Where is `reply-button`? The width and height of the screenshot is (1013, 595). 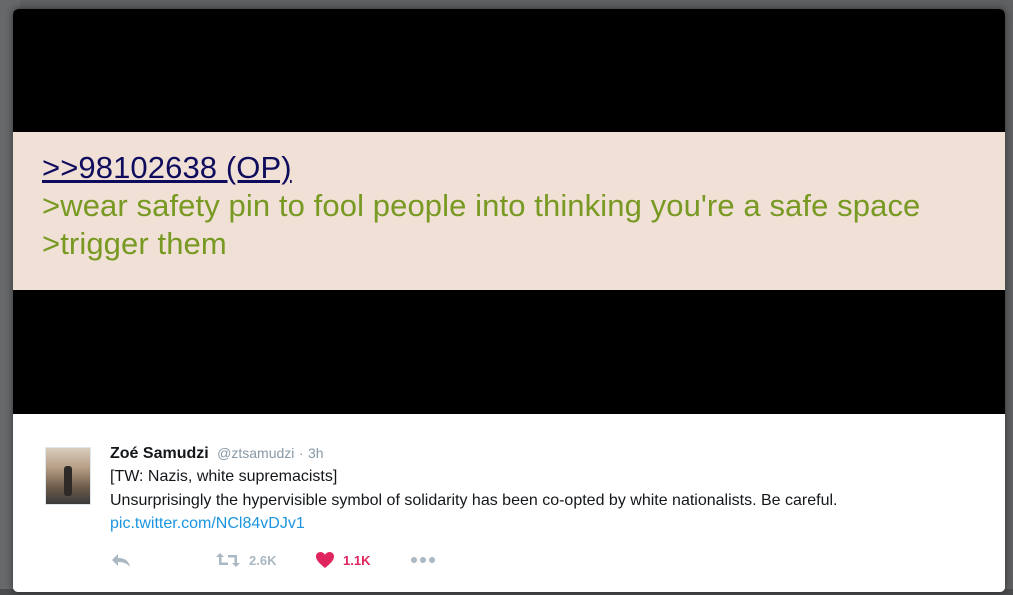 reply-button is located at coordinates (121, 560).